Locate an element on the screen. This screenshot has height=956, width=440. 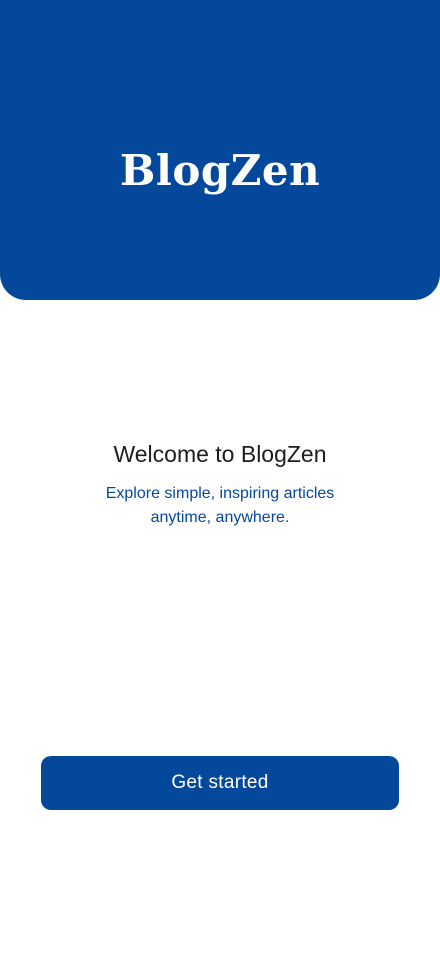
app-logo: BlogZen is located at coordinates (220, 170).